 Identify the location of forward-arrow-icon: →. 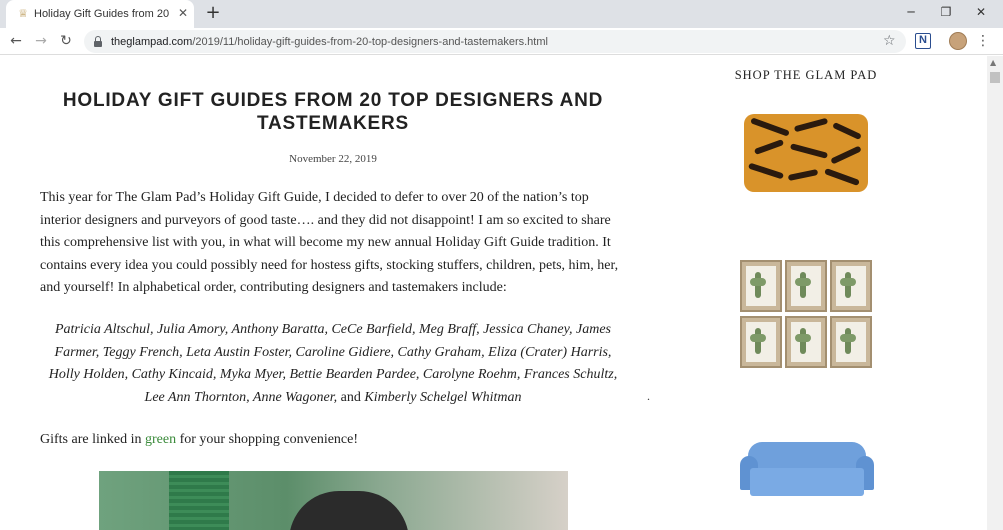
(41, 41).